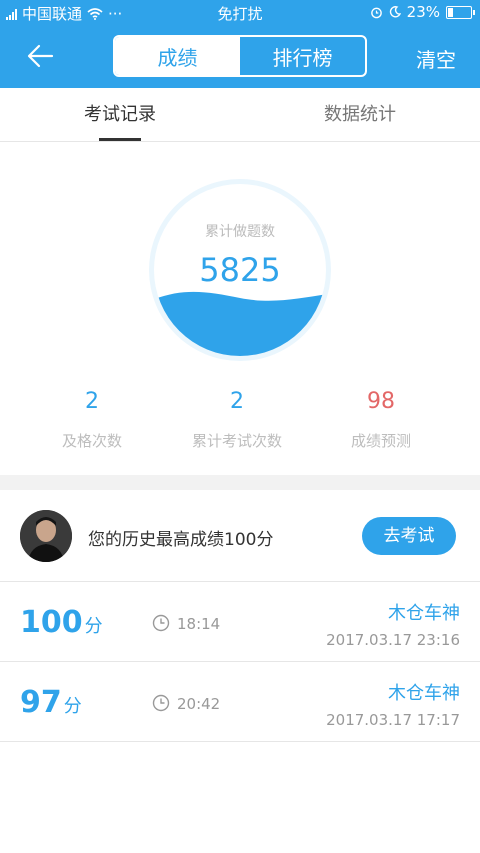 Image resolution: width=480 pixels, height=853 pixels. What do you see at coordinates (381, 401) in the screenshot?
I see `score-prediction-value: 98` at bounding box center [381, 401].